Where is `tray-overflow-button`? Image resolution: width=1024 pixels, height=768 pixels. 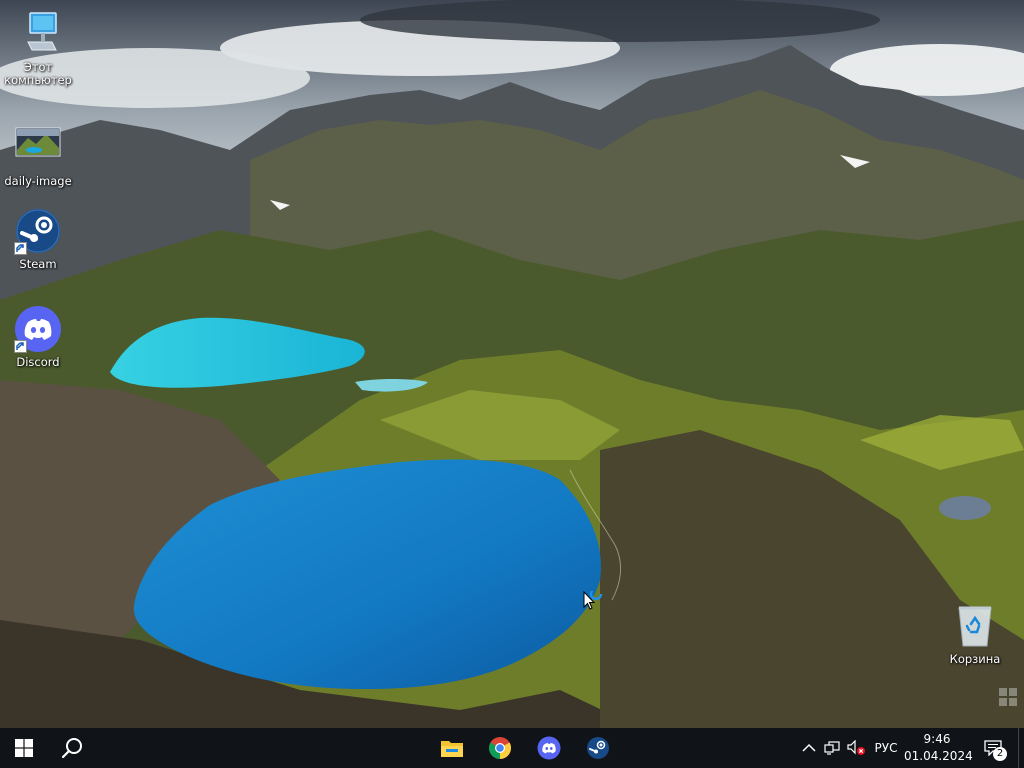
tray-overflow-button is located at coordinates (809, 748).